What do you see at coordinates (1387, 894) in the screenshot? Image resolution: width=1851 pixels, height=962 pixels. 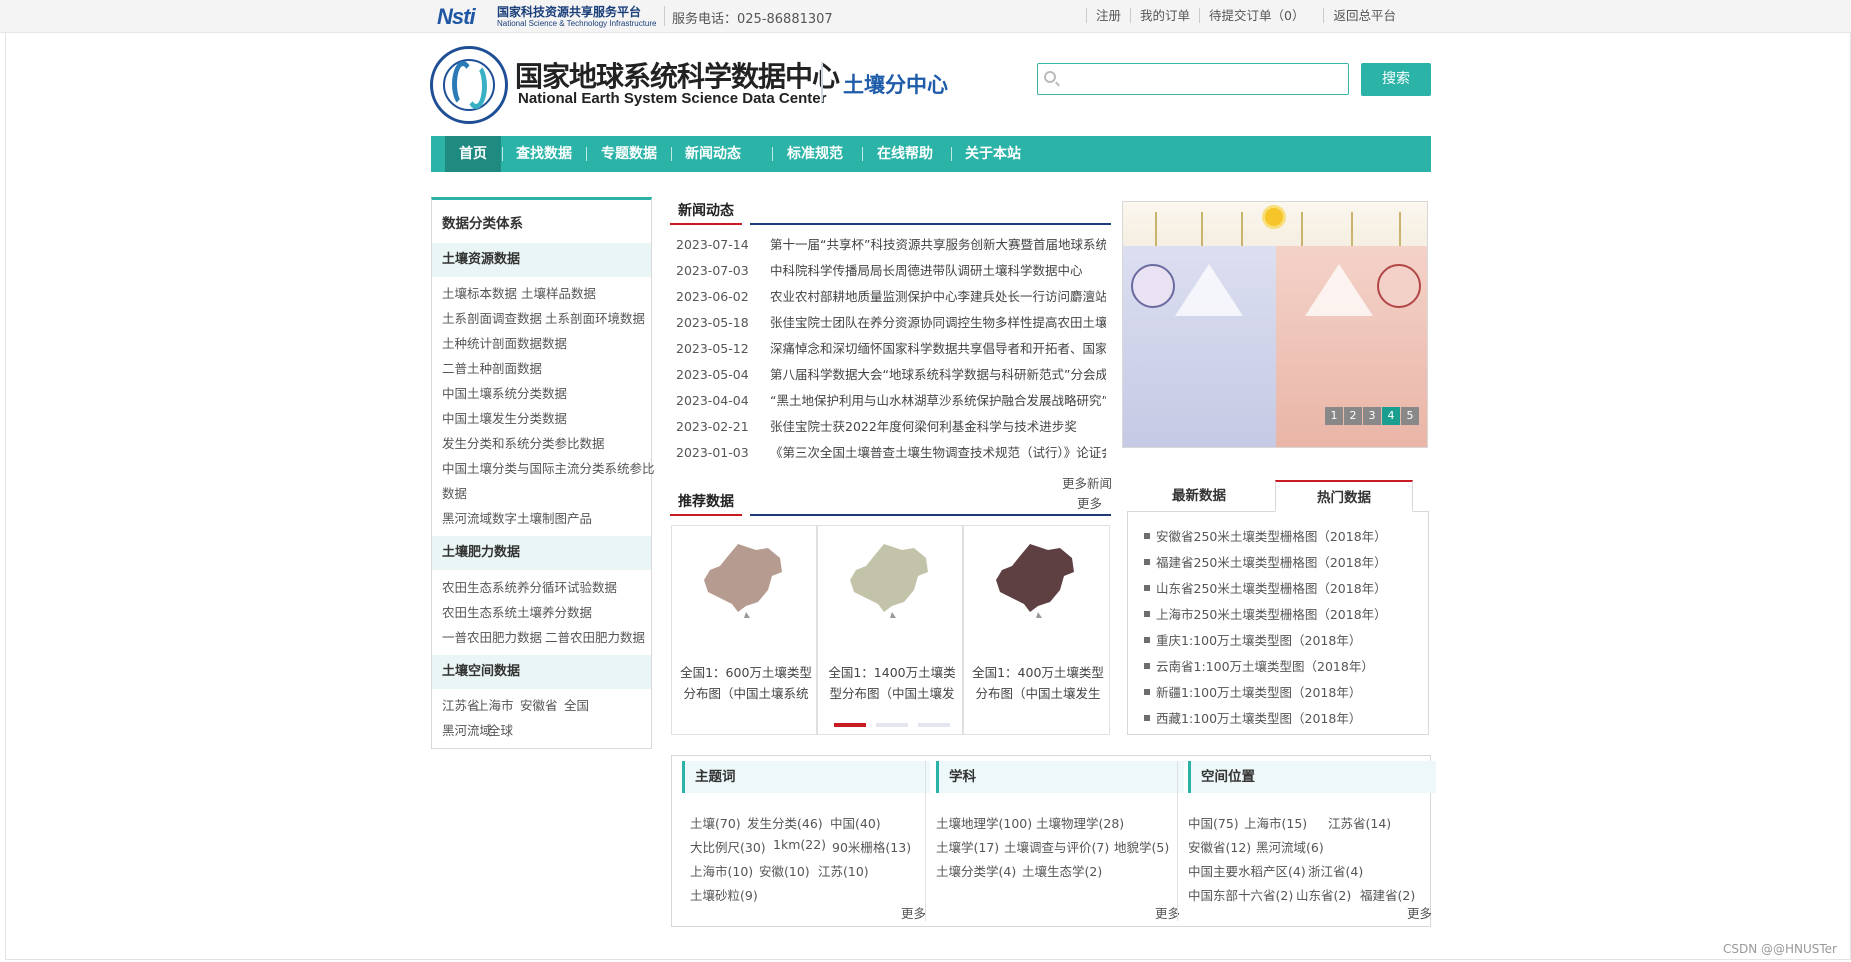 I see `place-tag: 福建省(2)` at bounding box center [1387, 894].